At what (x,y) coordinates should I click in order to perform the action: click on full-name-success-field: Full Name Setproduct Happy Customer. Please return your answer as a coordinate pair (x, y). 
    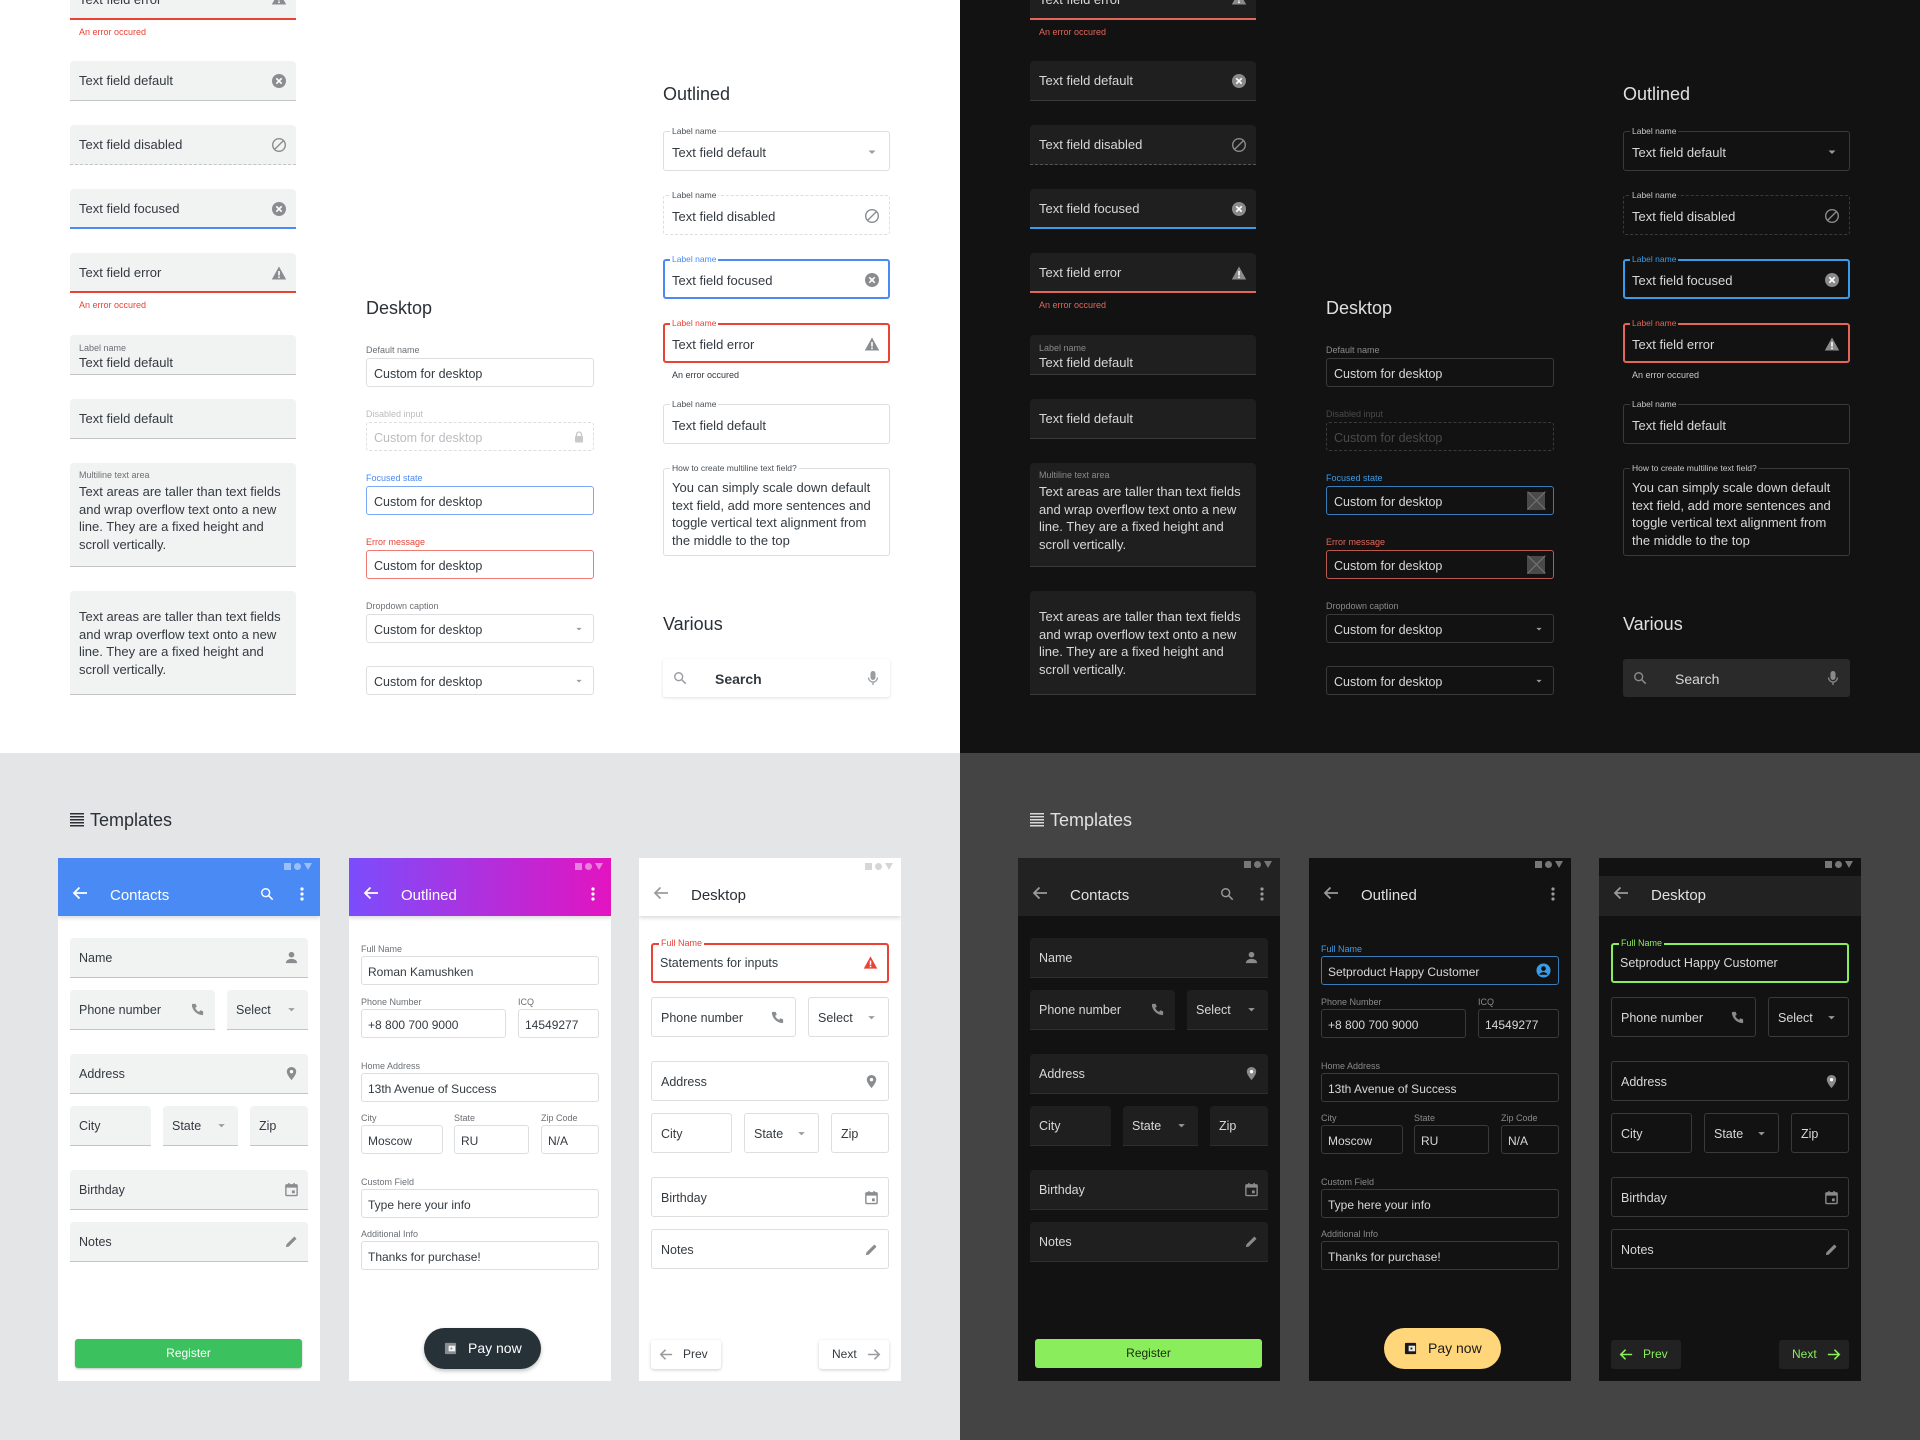
    Looking at the image, I should click on (1730, 960).